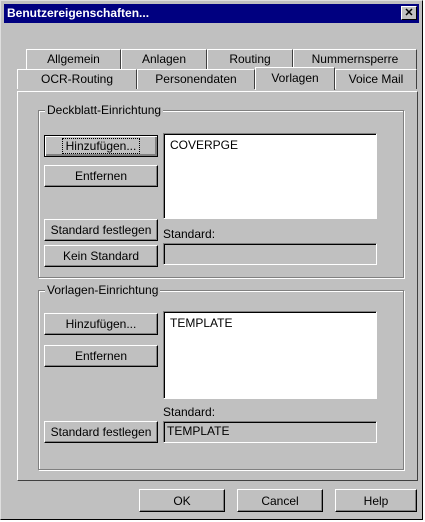  I want to click on template-list: TEMPLATE, so click(270, 355).